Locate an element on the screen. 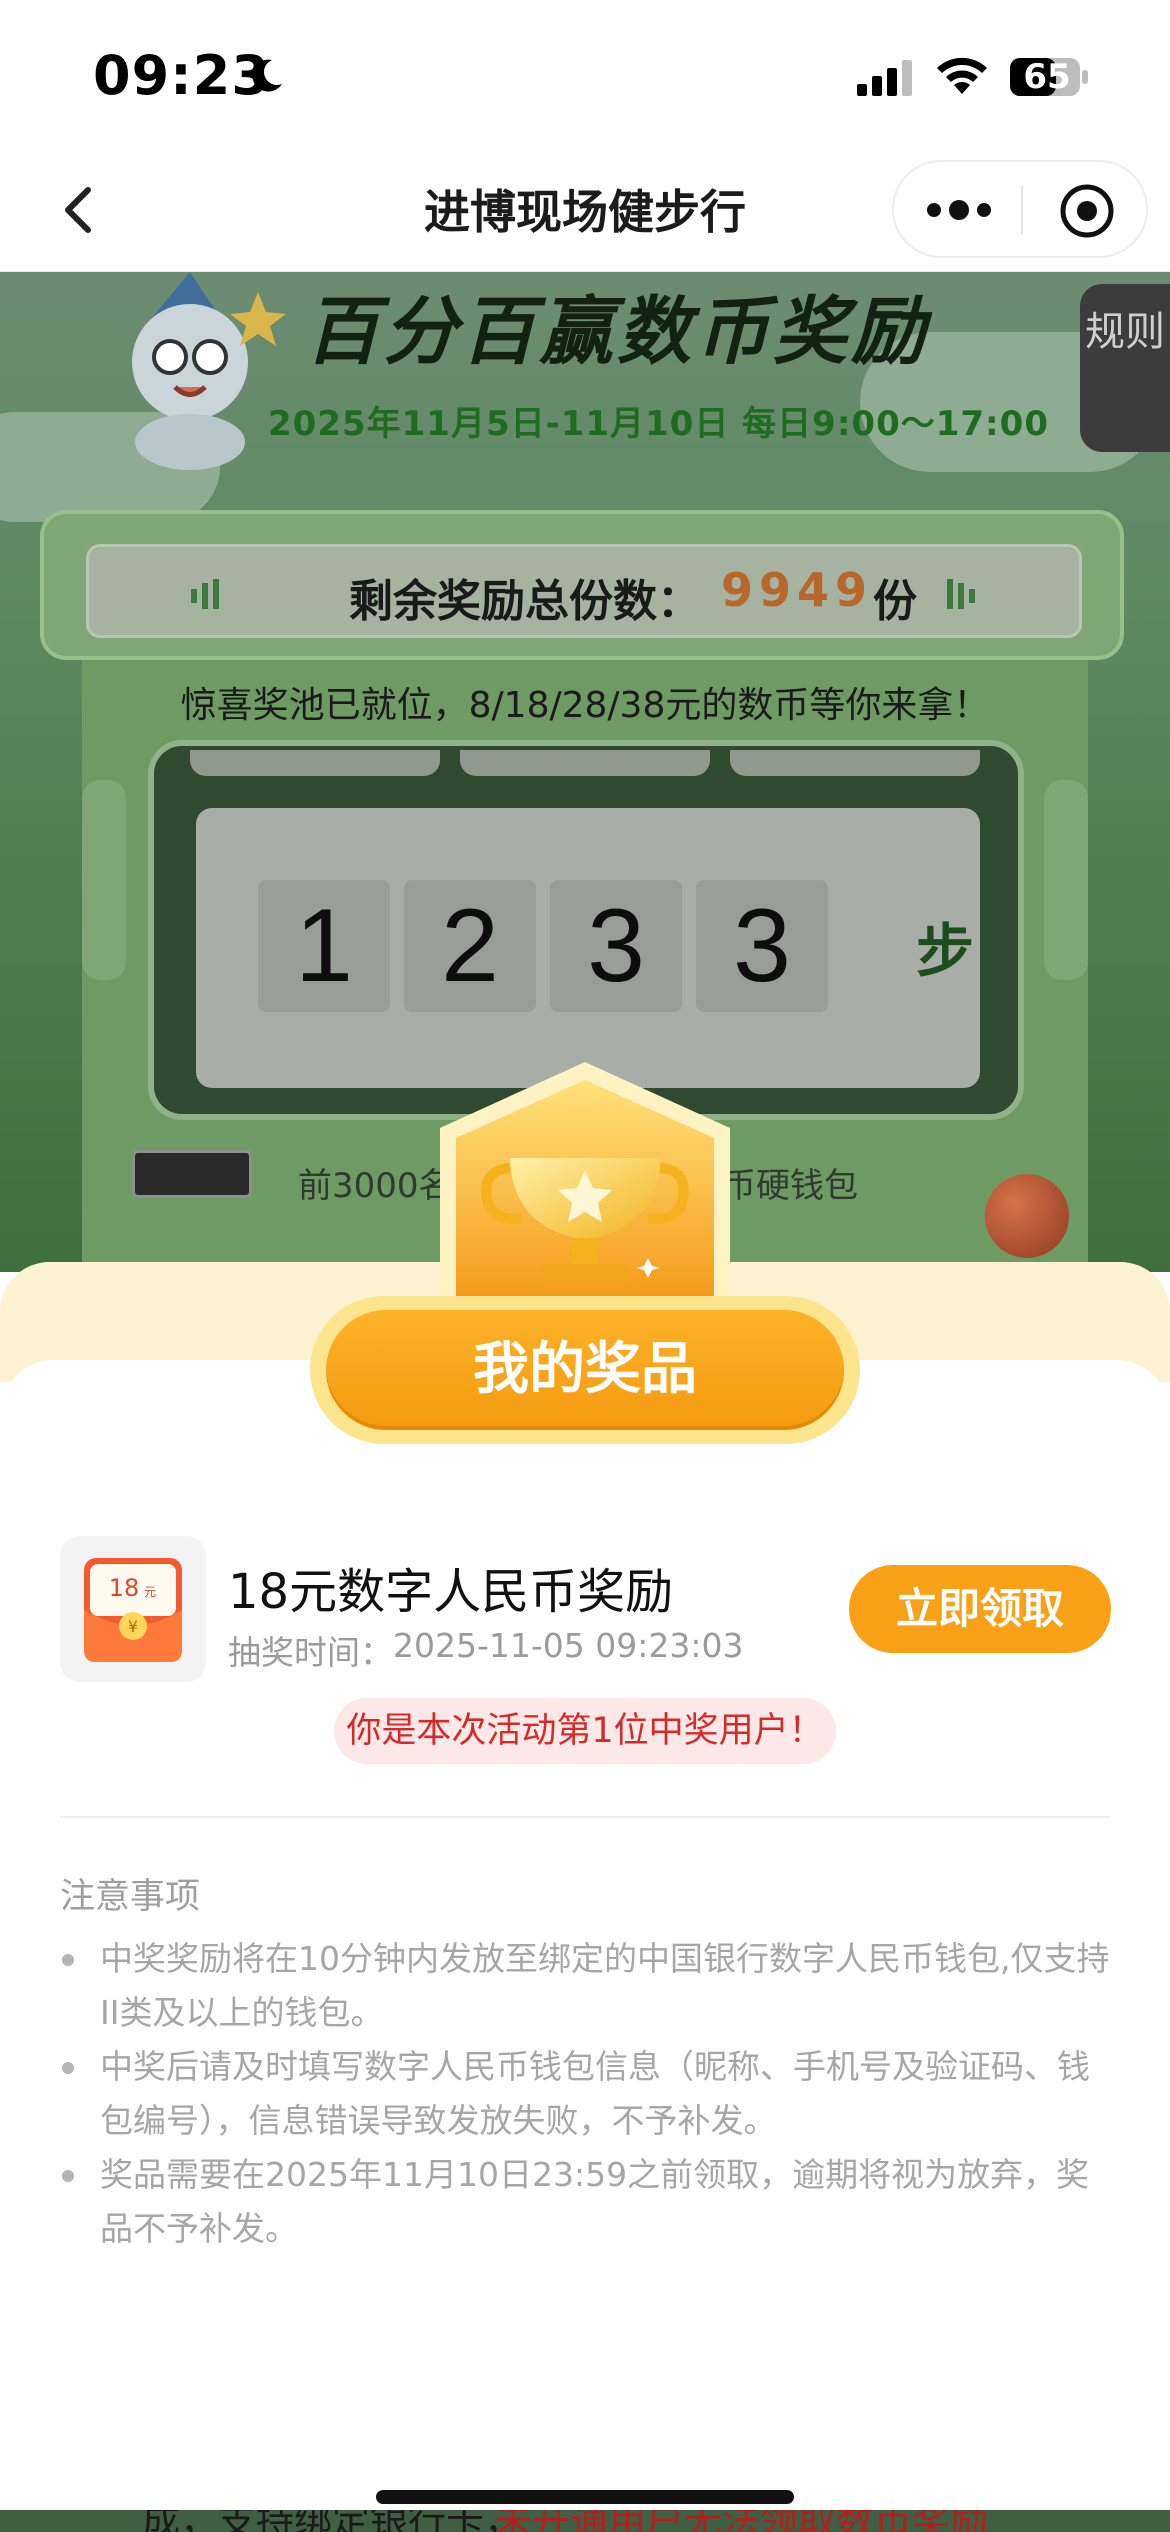  ball-decoration is located at coordinates (1027, 1216).